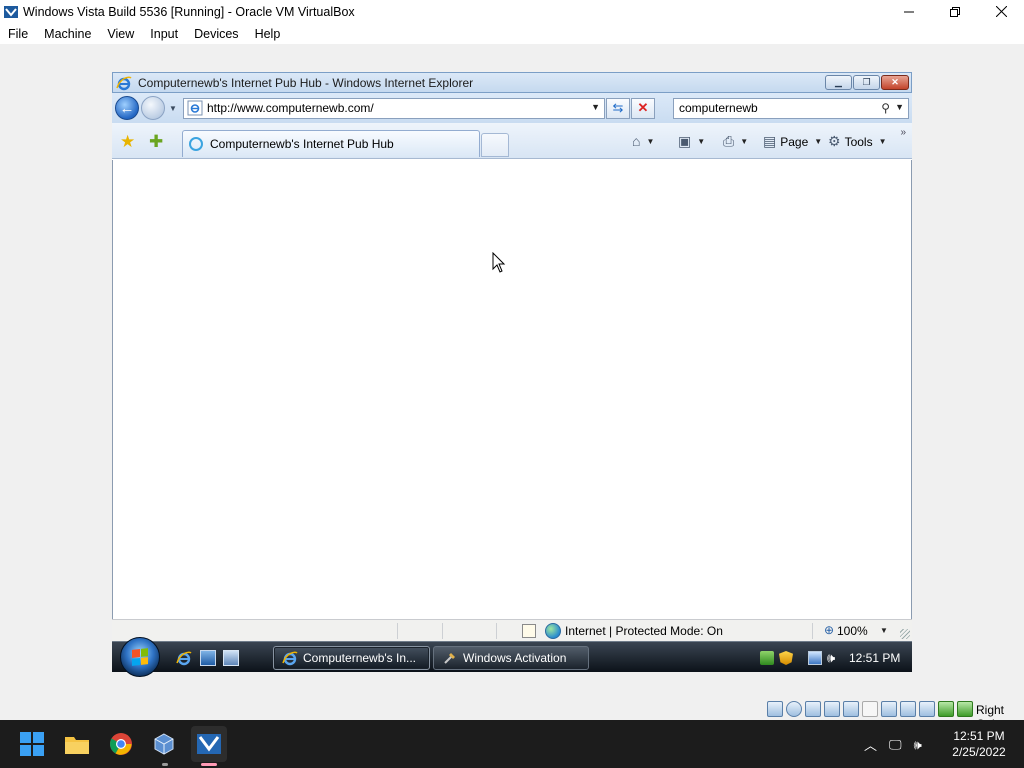  What do you see at coordinates (331, 143) in the screenshot?
I see `tab-current: Computernewb's Internet Pub Hub` at bounding box center [331, 143].